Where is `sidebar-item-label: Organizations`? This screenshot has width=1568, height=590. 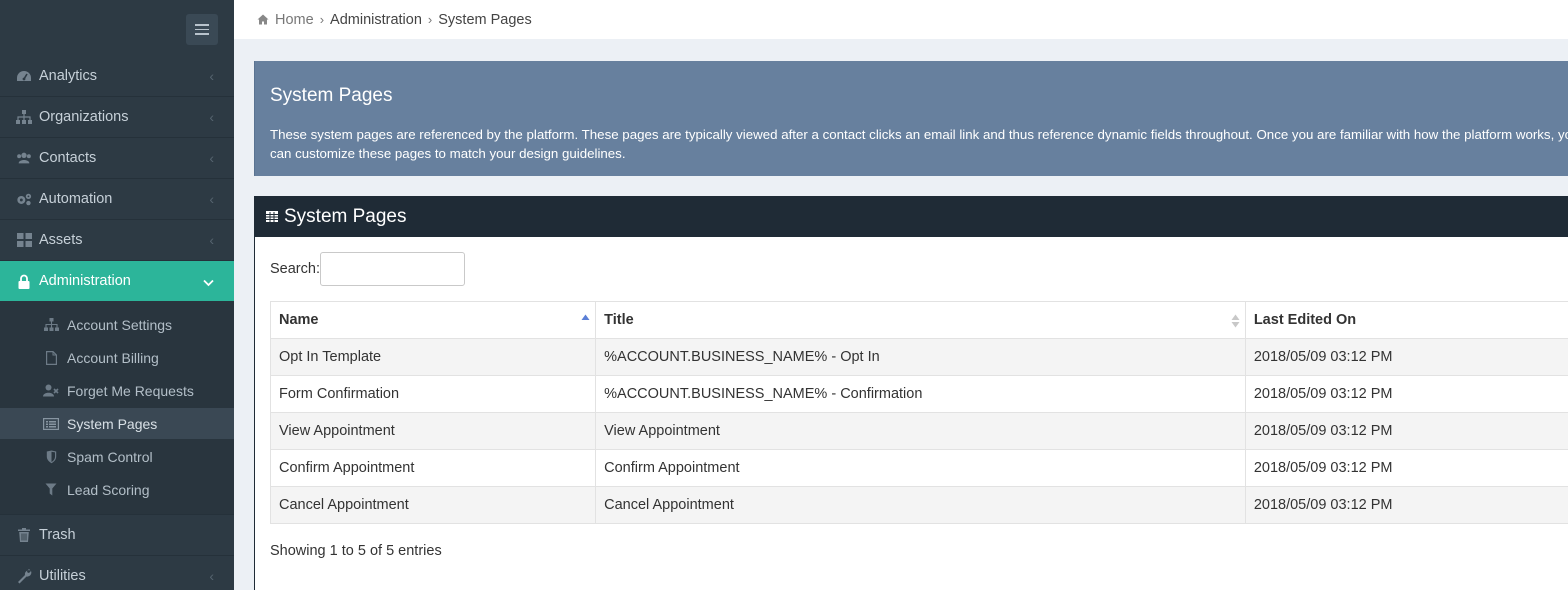
sidebar-item-label: Organizations is located at coordinates (84, 117).